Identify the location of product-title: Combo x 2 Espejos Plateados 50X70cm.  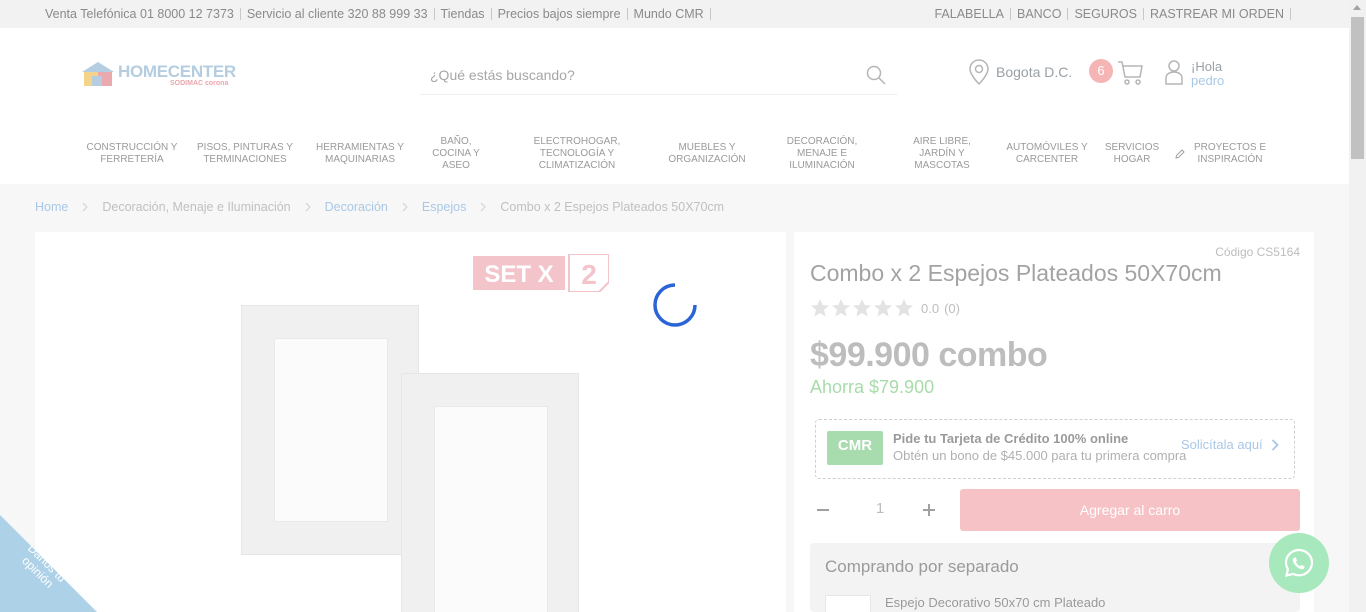
(1016, 273).